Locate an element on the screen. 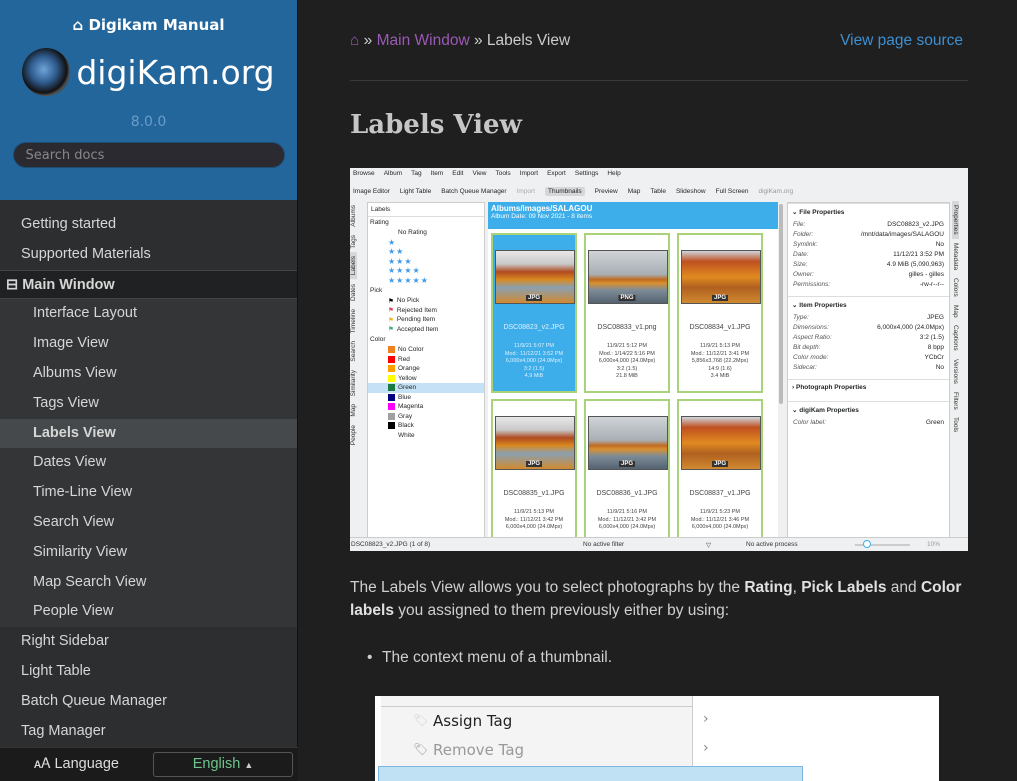 The height and width of the screenshot is (781, 1017). language-select: English ▲ is located at coordinates (223, 764).